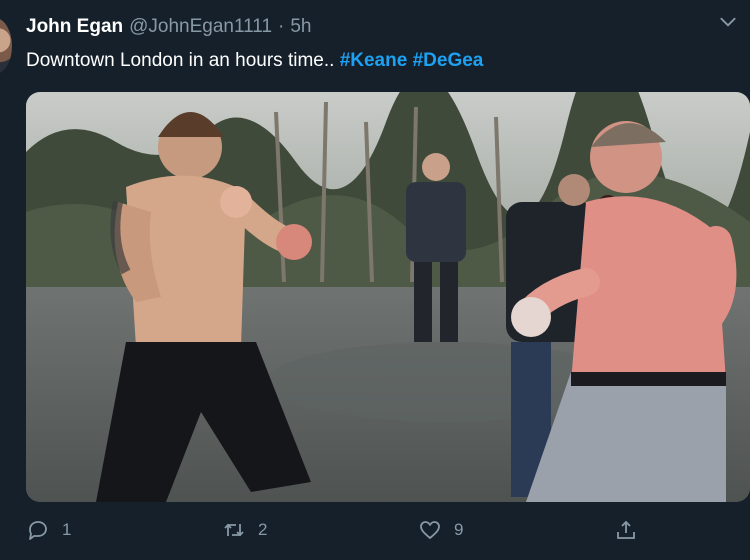  Describe the element at coordinates (234, 530) in the screenshot. I see `retweet-icon` at that location.